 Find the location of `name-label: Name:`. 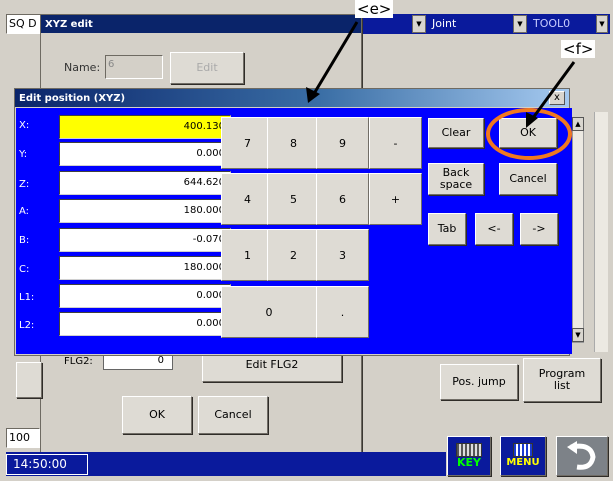

name-label: Name: is located at coordinates (82, 67).